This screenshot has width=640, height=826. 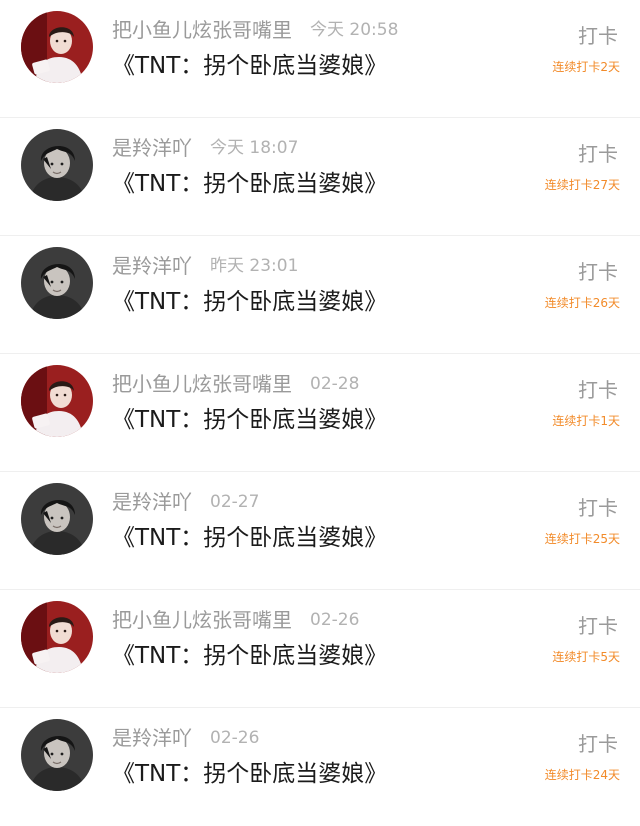 I want to click on checkin-row: 是羚洋吖 02-27 《TNT：拐个卧底当婆娘》 打卡 连续打卡25天, so click(x=320, y=531).